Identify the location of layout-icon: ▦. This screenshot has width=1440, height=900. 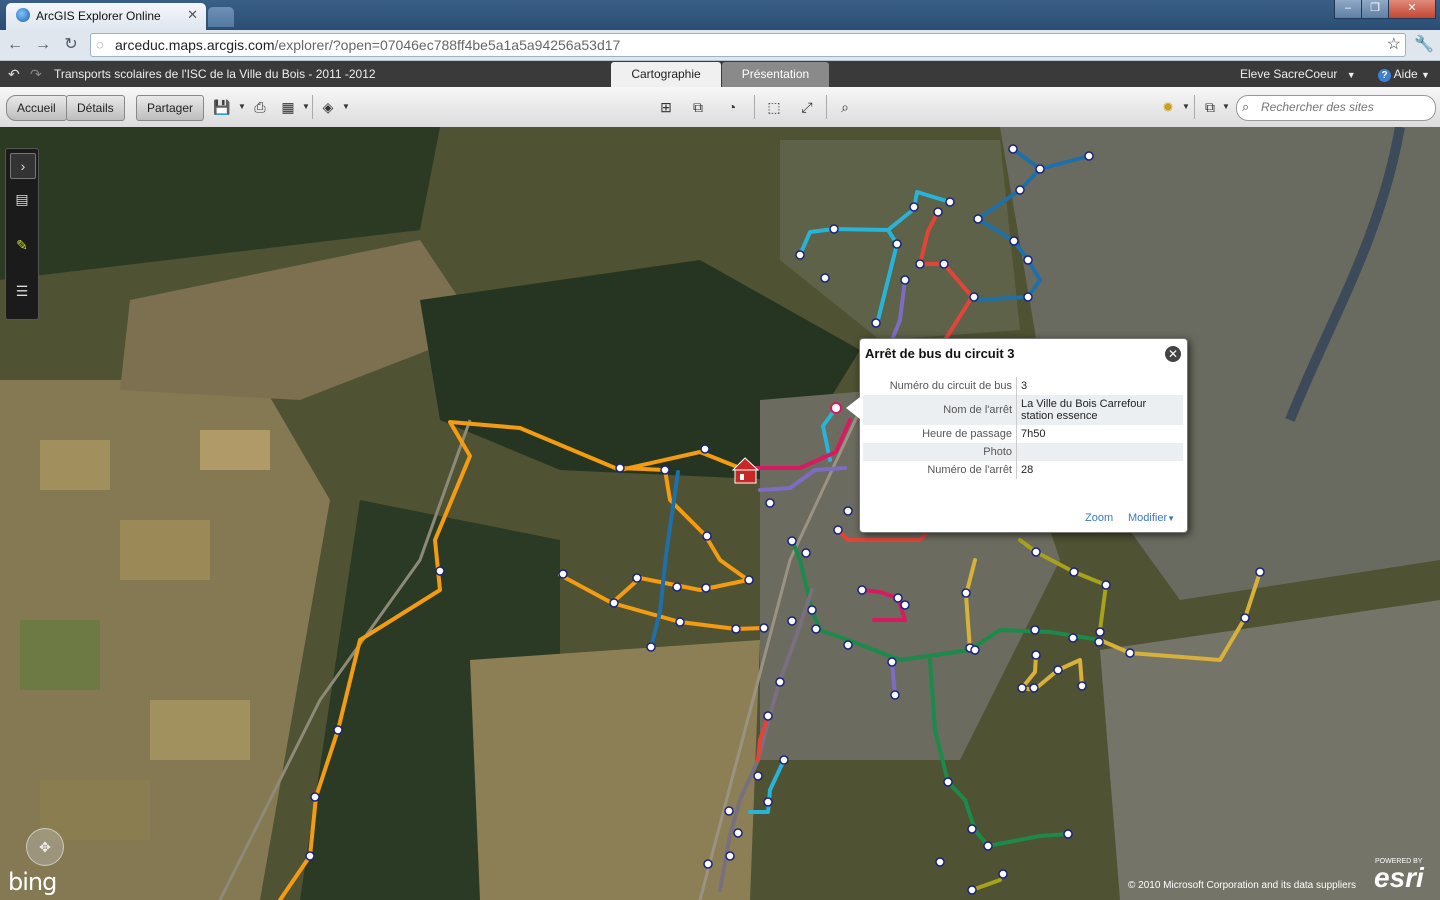
(288, 107).